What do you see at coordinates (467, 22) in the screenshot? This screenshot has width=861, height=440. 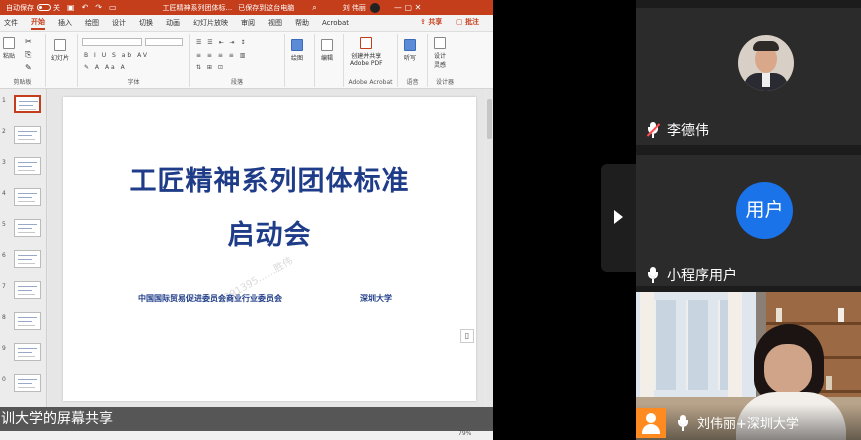 I see `comment-button: ▢ 批注` at bounding box center [467, 22].